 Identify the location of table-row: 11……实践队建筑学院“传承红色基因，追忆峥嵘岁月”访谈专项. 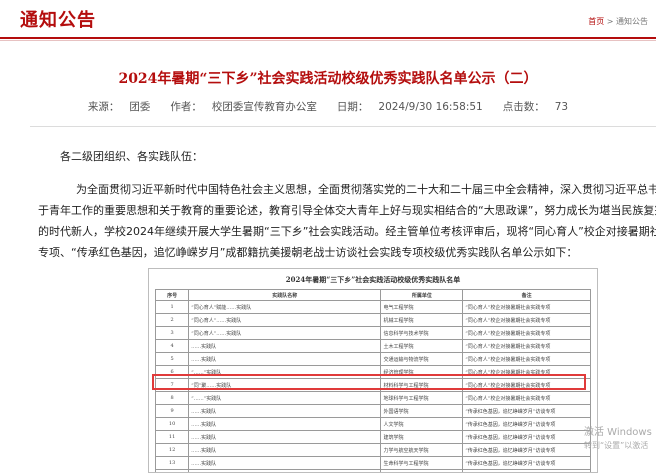
(373, 437).